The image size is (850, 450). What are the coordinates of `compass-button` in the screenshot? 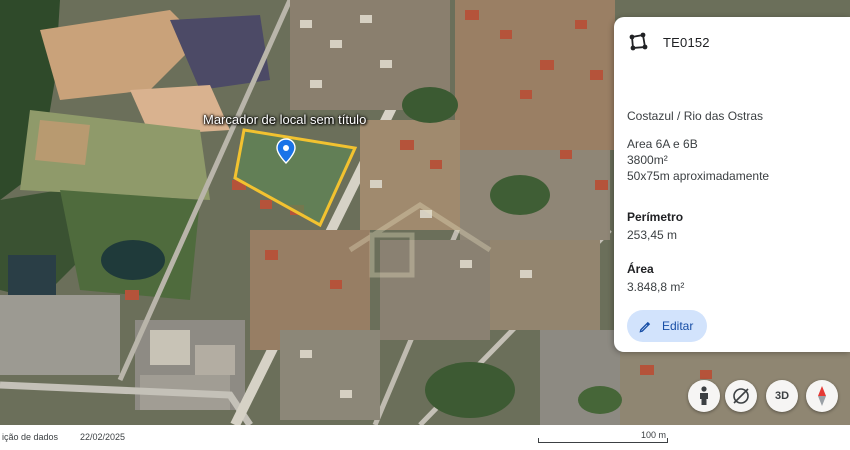 It's located at (822, 396).